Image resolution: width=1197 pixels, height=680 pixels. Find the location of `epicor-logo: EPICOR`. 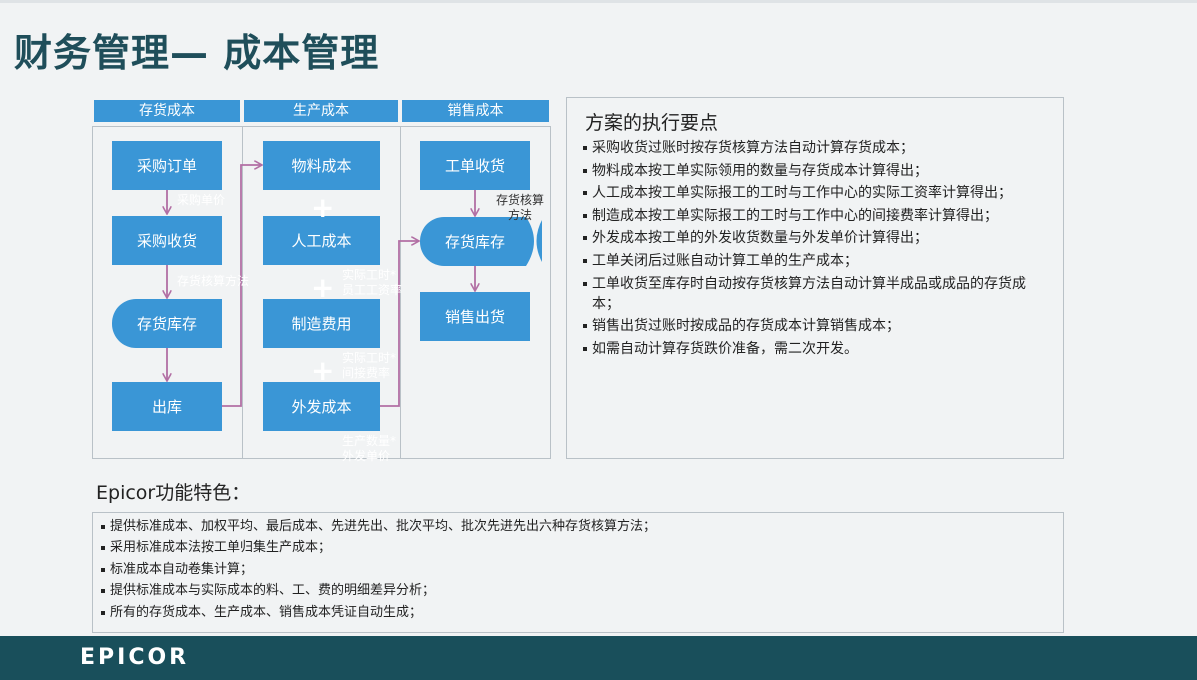

epicor-logo: EPICOR is located at coordinates (135, 657).